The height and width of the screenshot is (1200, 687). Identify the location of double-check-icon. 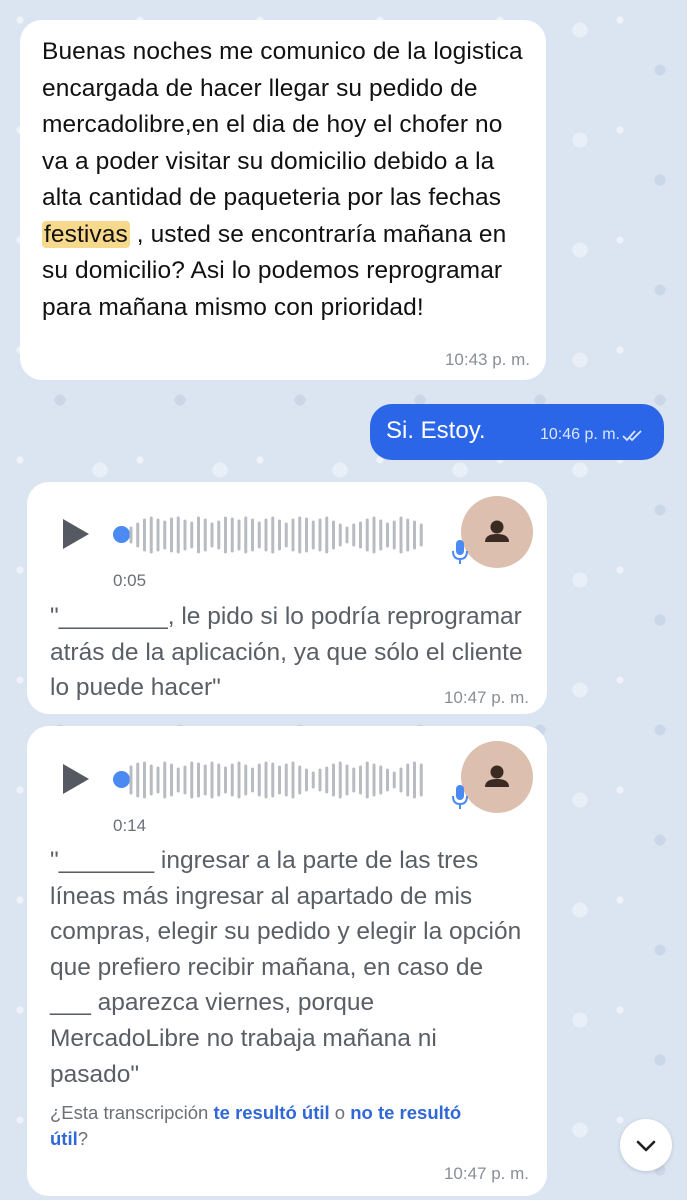
(632, 436).